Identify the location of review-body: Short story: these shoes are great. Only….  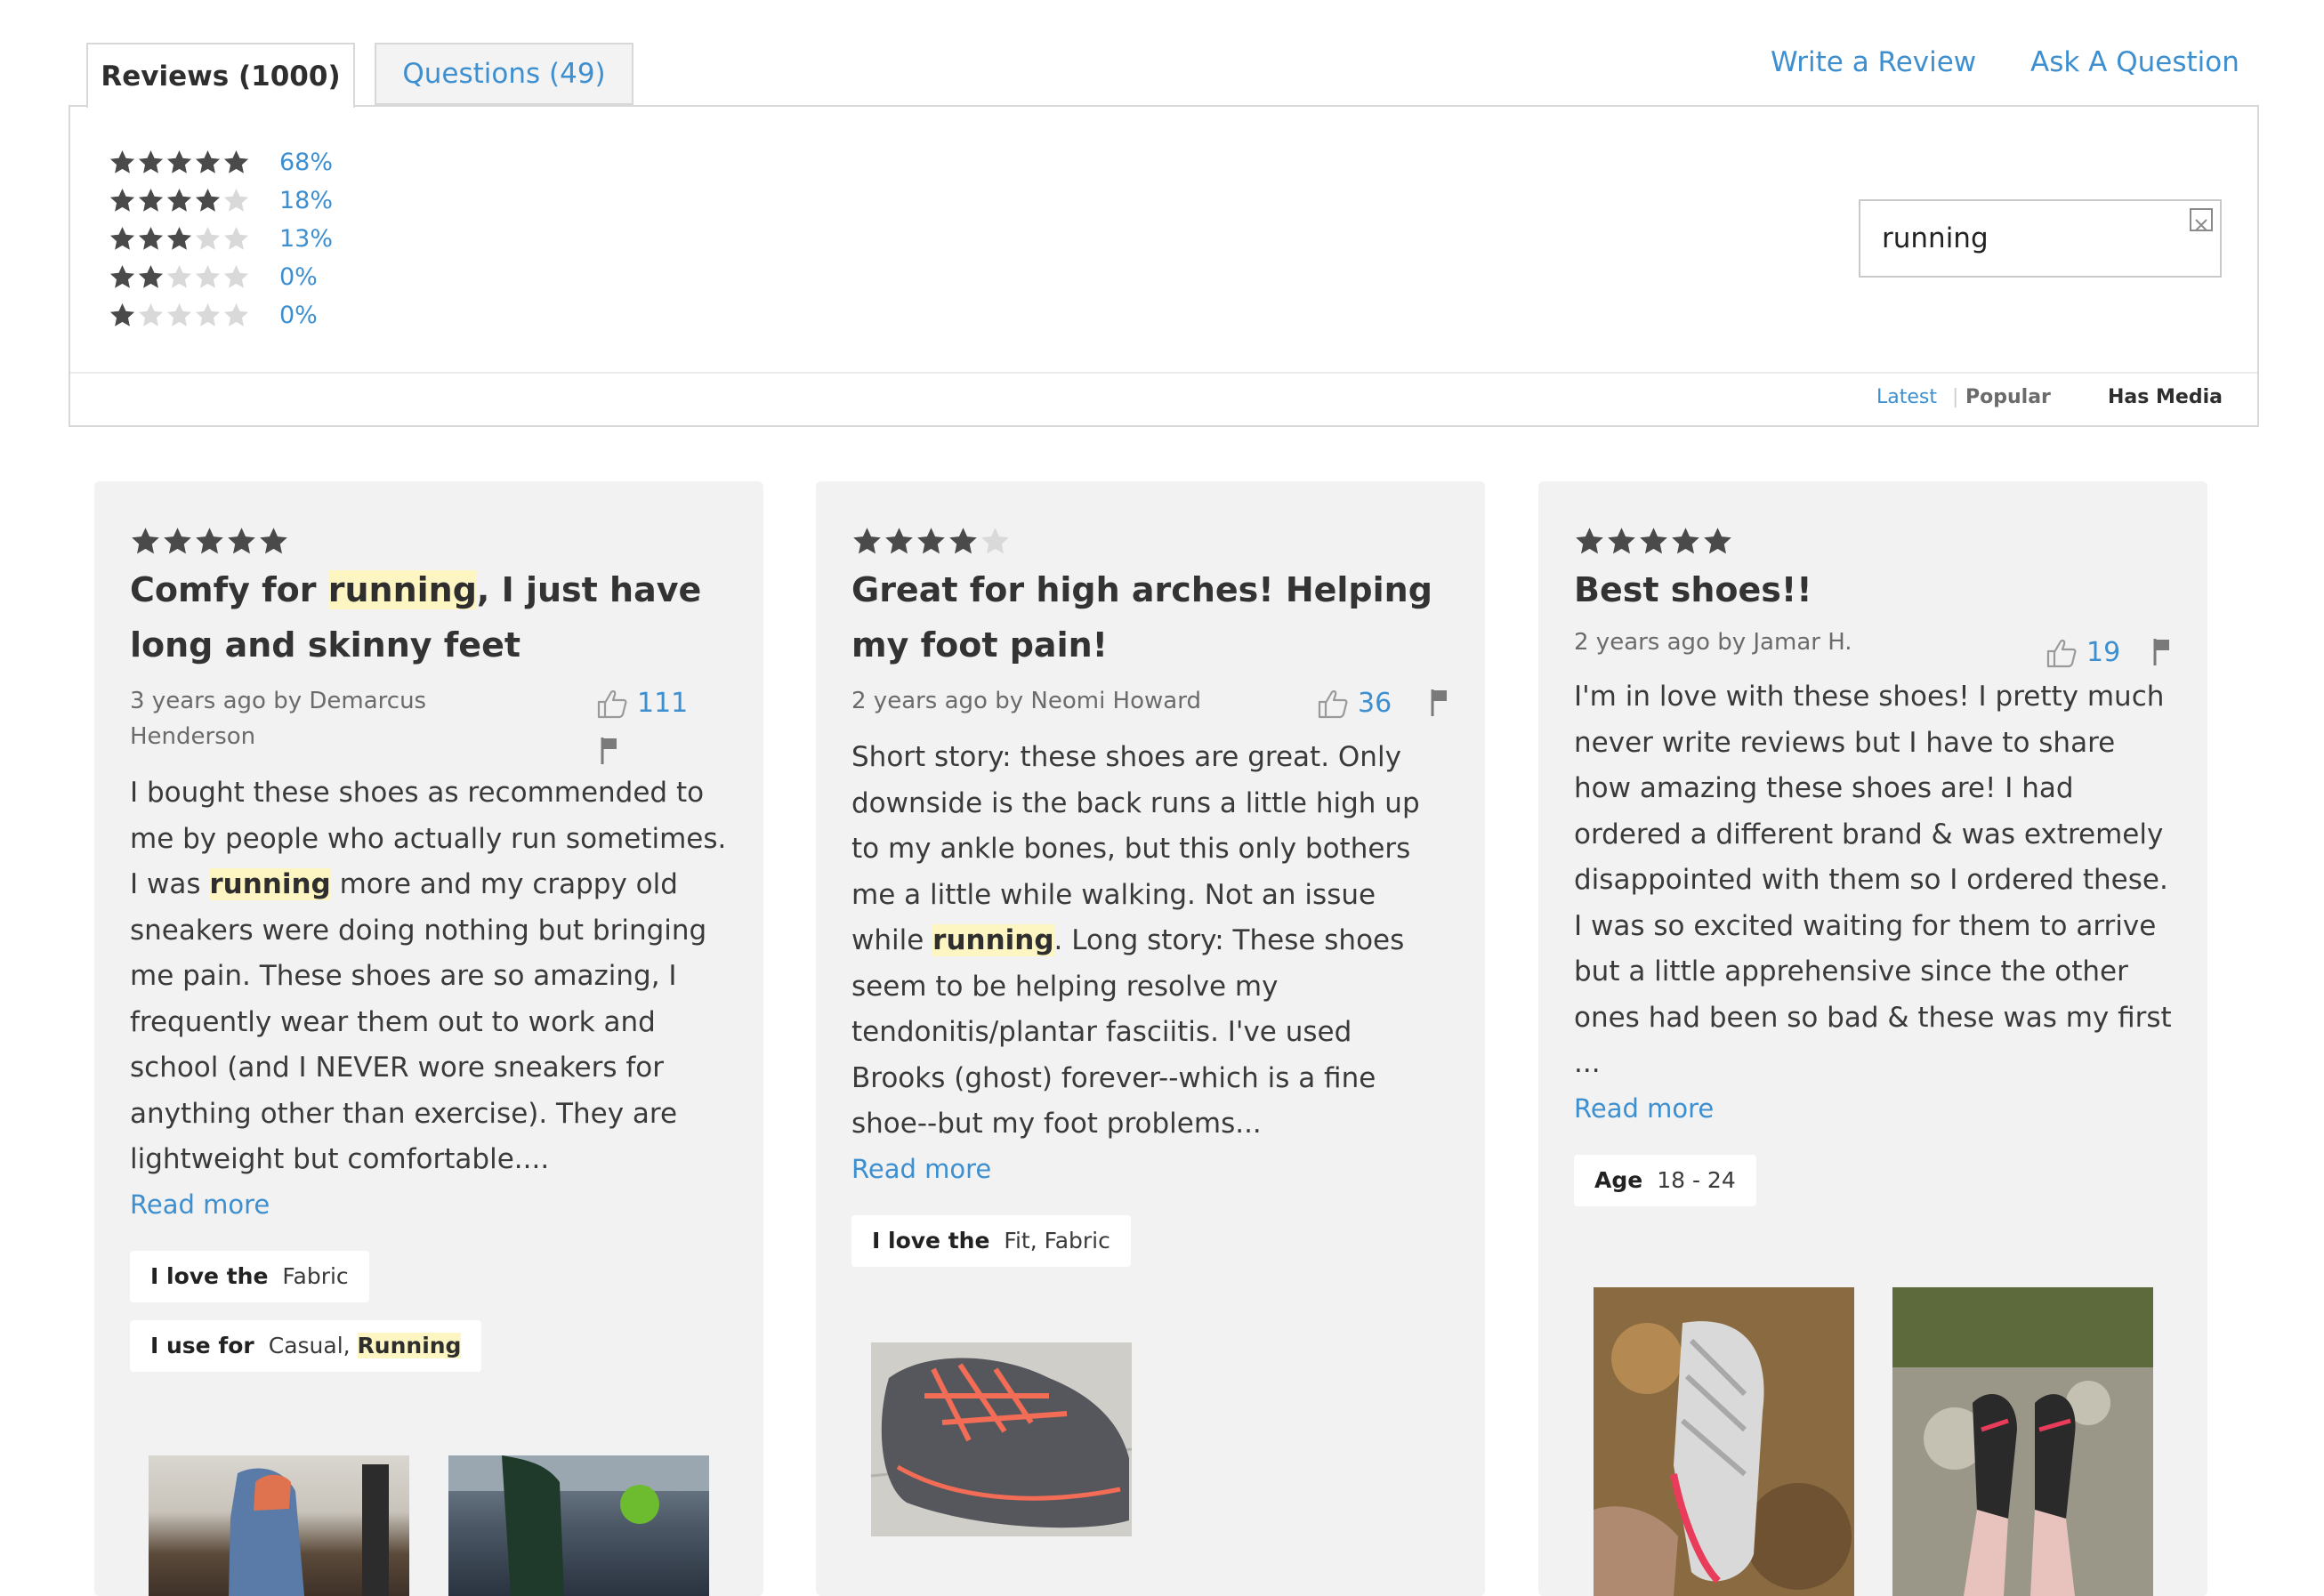
(1135, 940).